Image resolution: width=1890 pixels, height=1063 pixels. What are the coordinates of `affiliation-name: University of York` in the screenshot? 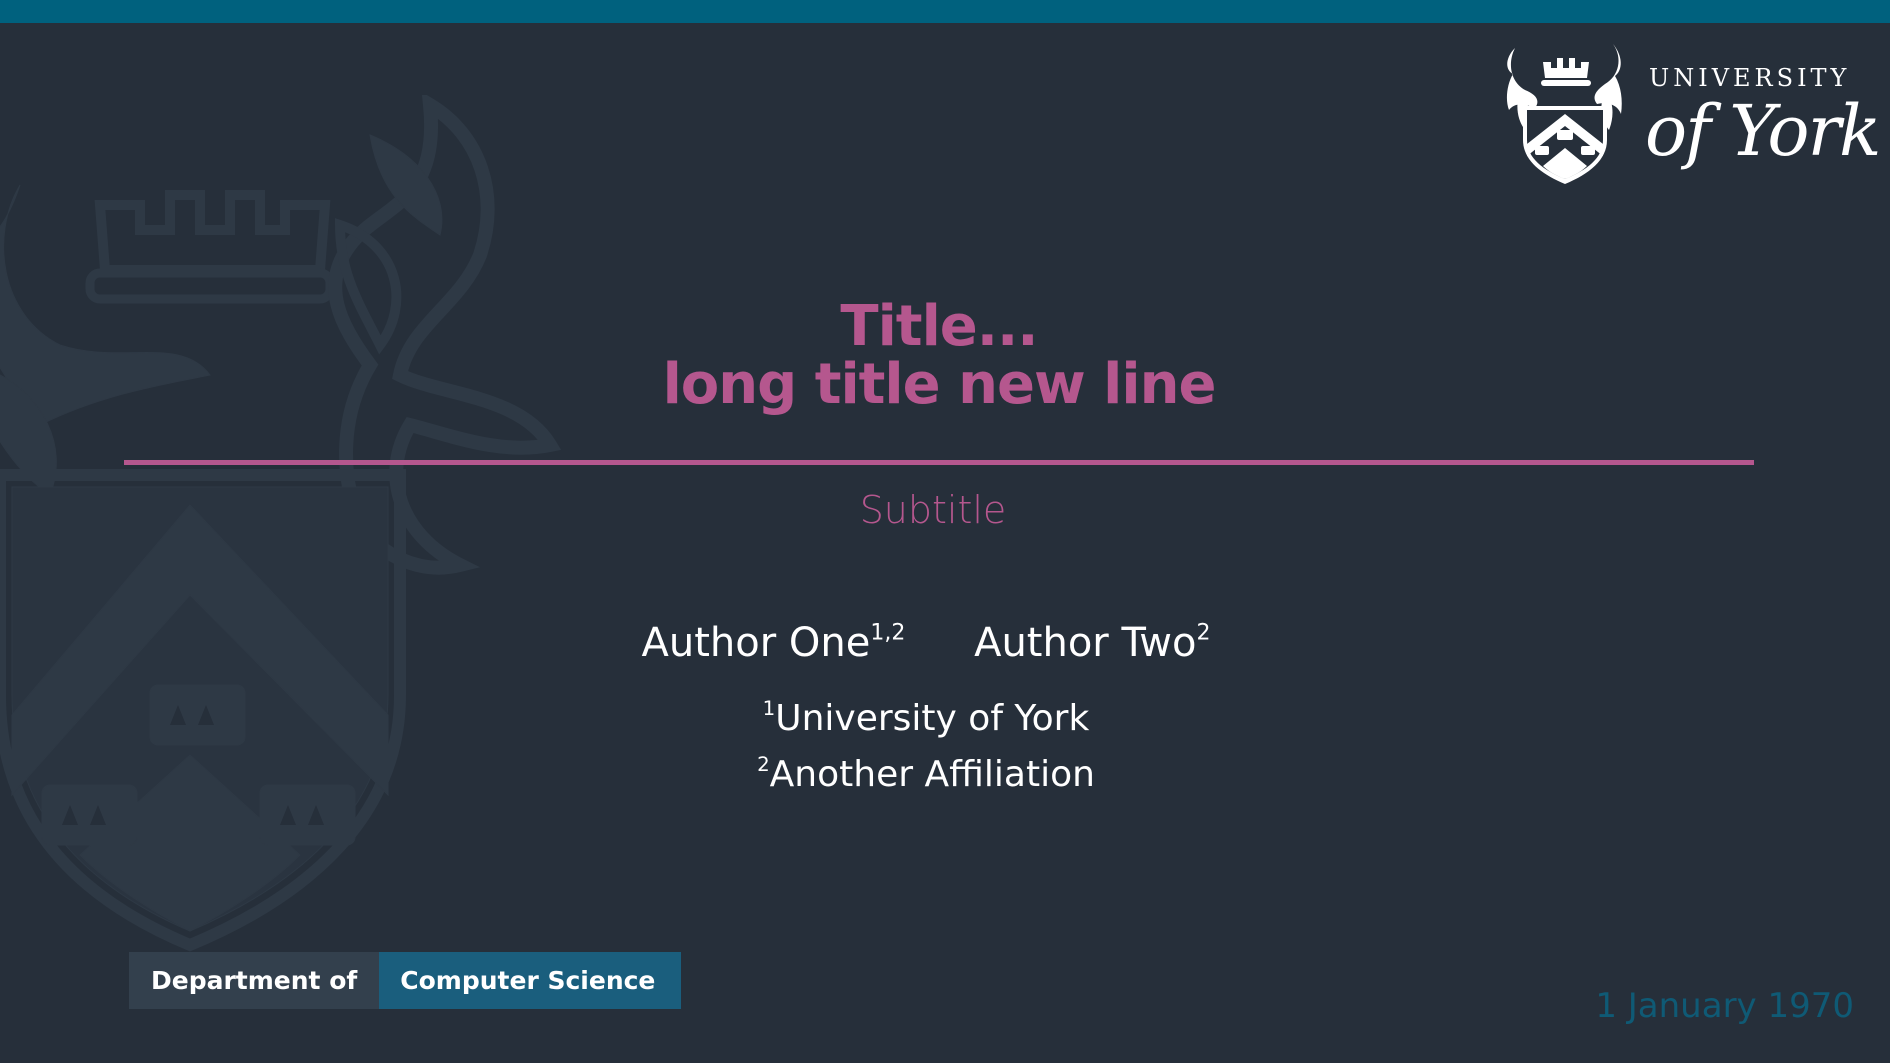 It's located at (932, 718).